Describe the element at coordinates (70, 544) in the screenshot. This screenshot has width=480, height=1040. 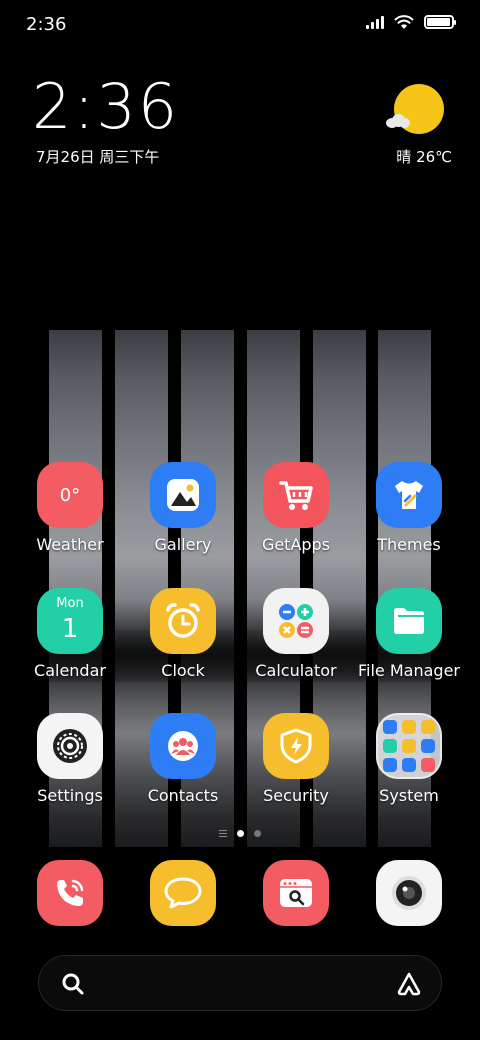
I see `app-label: Weather` at that location.